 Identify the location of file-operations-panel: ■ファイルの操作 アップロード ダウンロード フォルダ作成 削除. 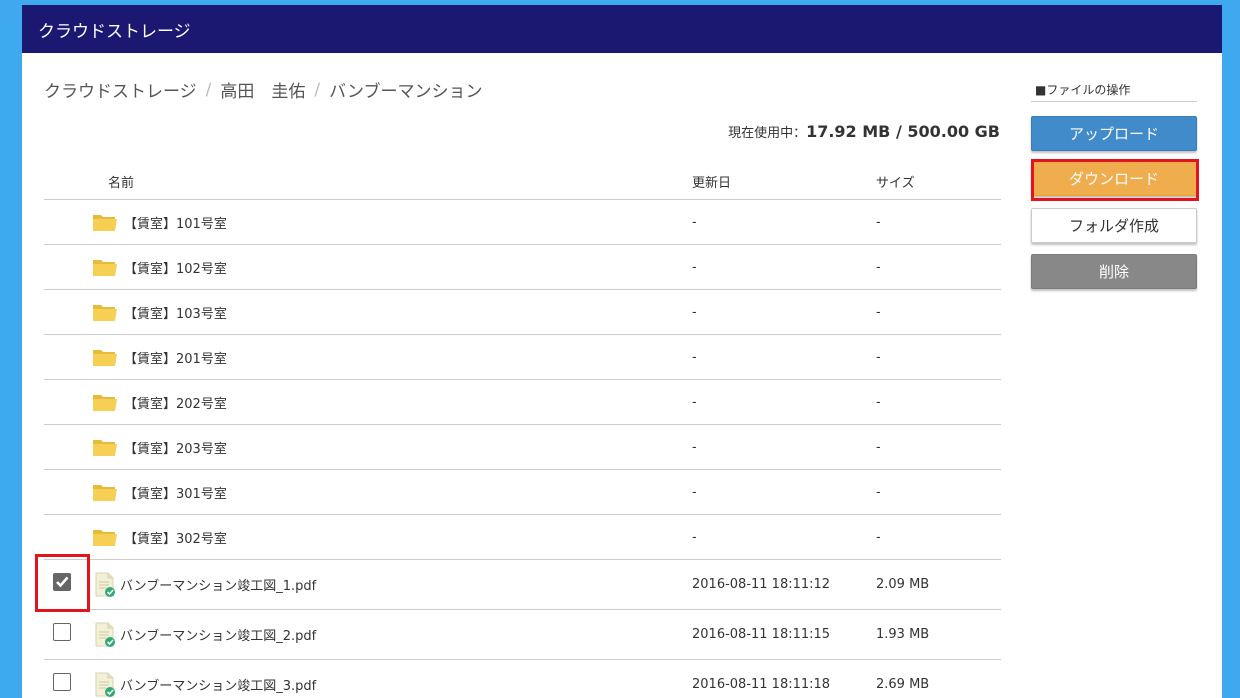
(1115, 185).